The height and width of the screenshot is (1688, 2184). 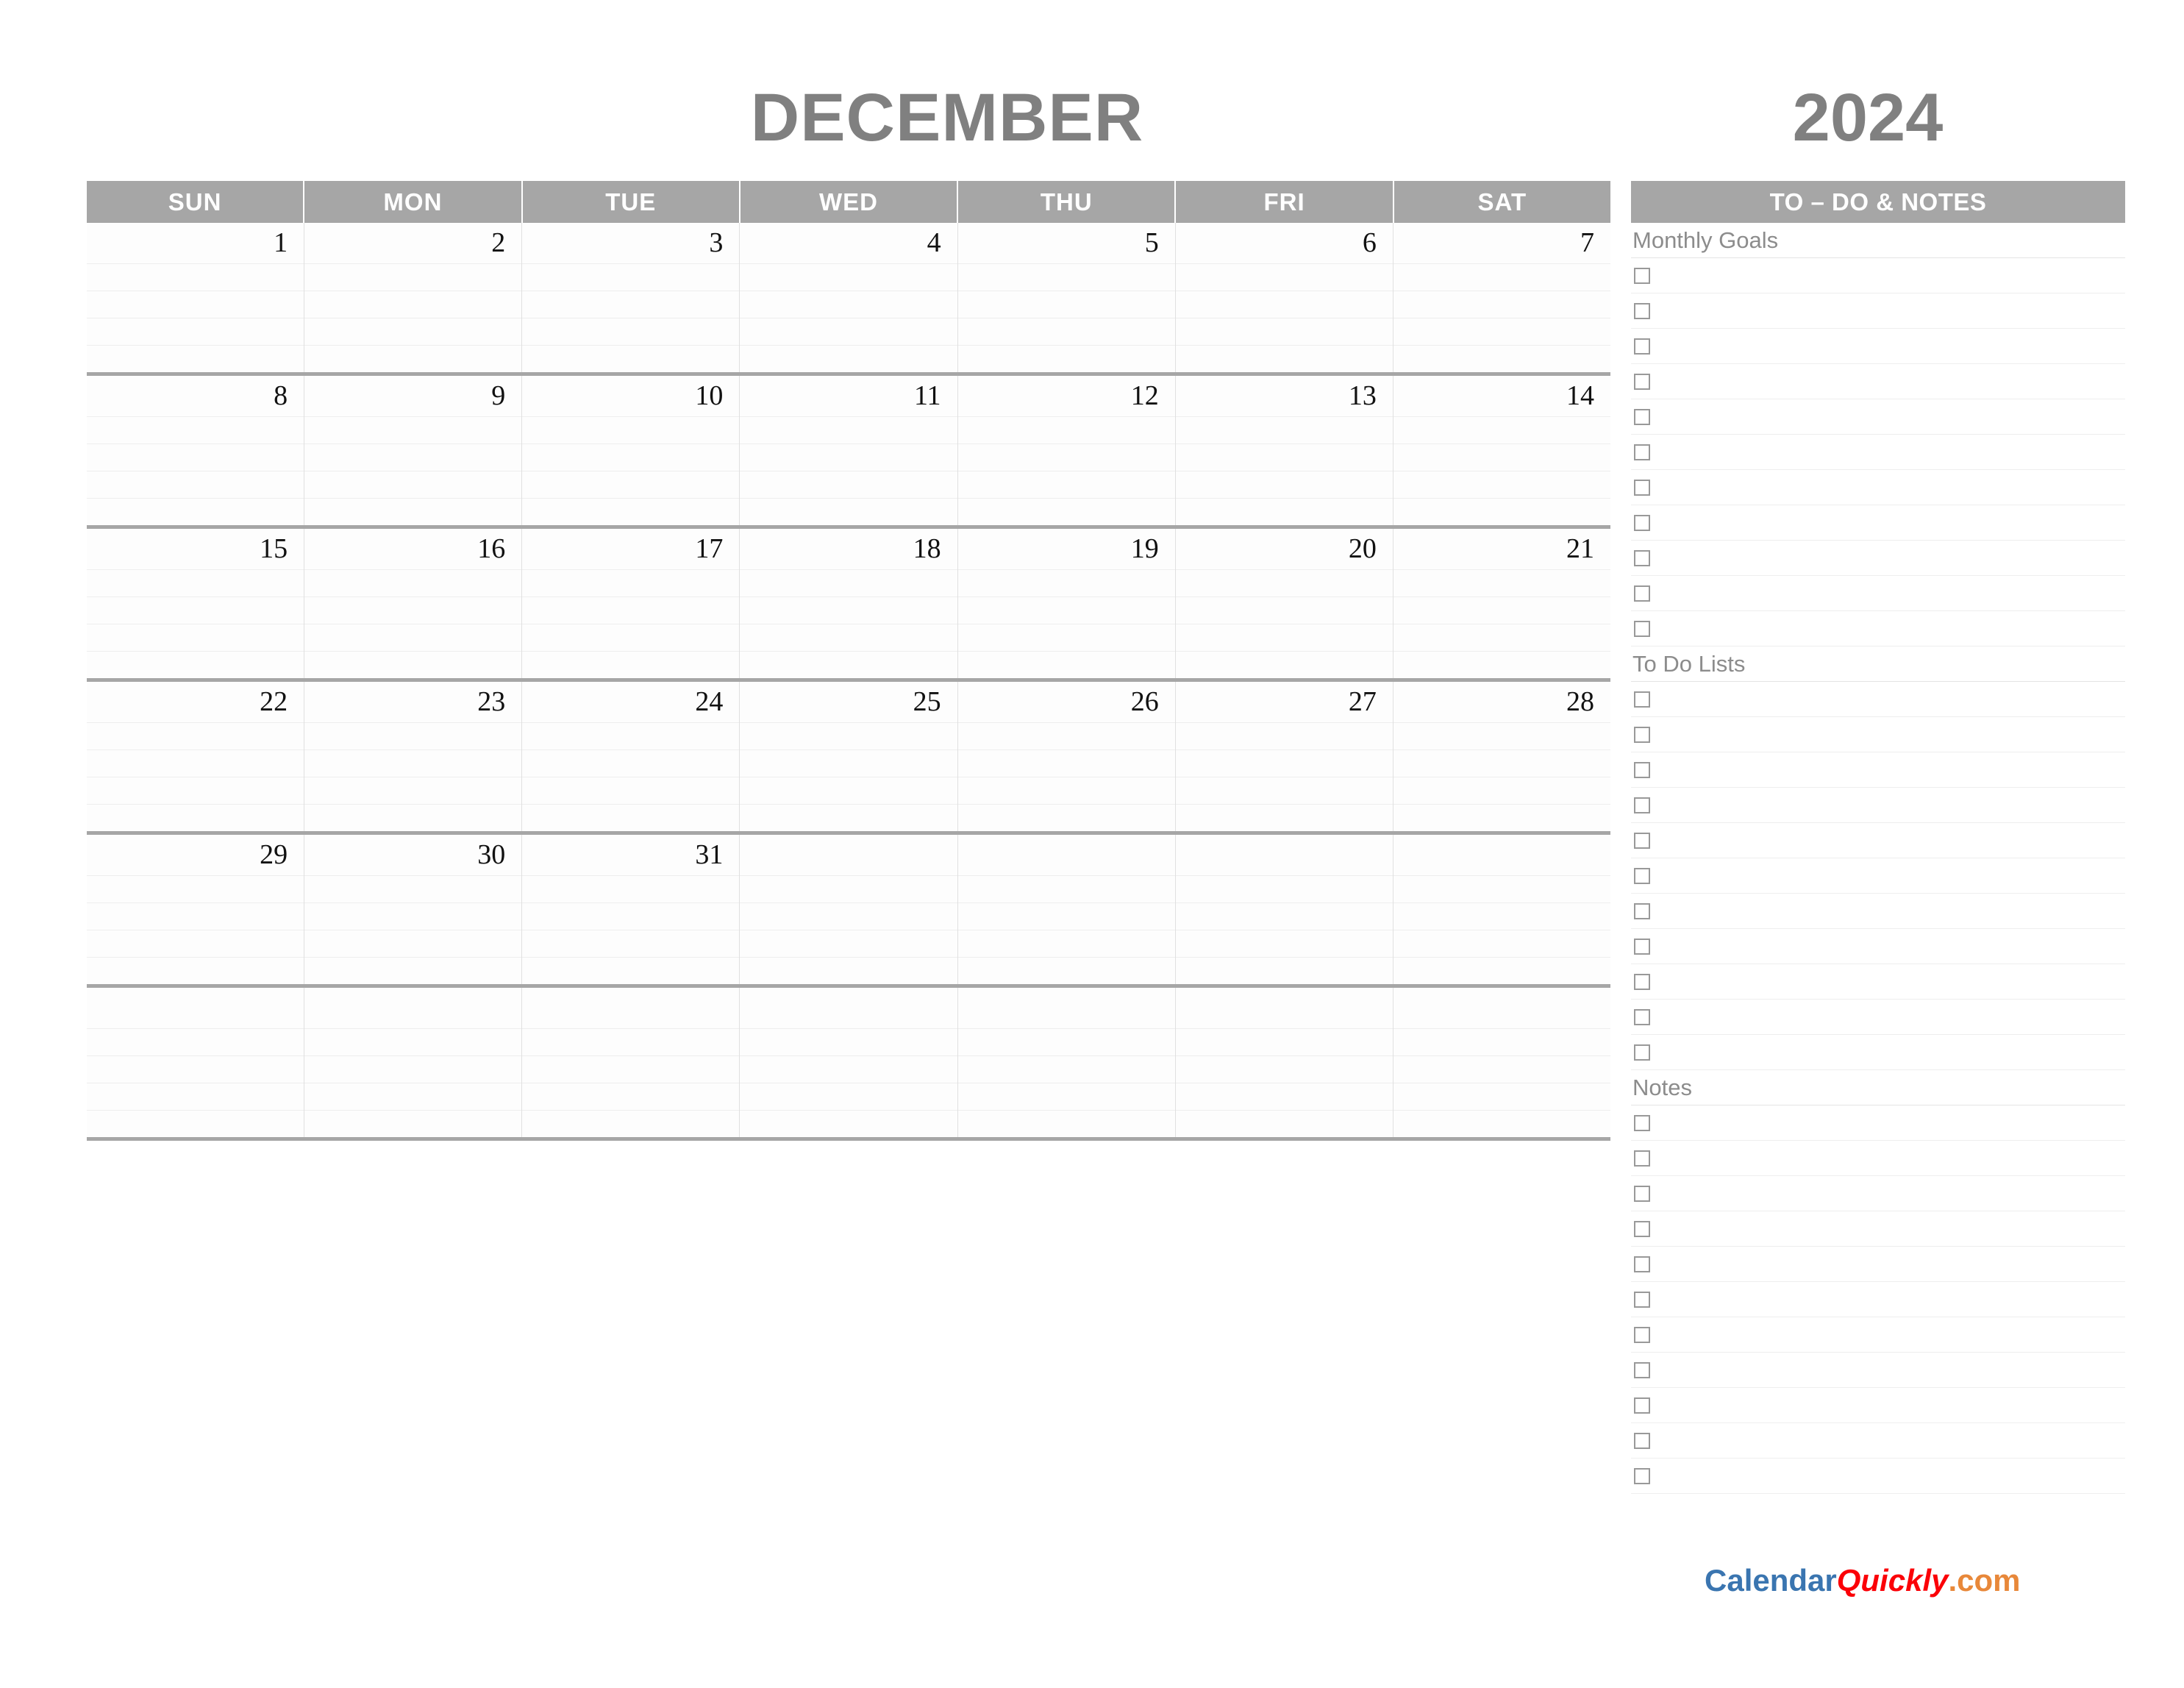 I want to click on day-cell-16: 16, so click(x=413, y=603).